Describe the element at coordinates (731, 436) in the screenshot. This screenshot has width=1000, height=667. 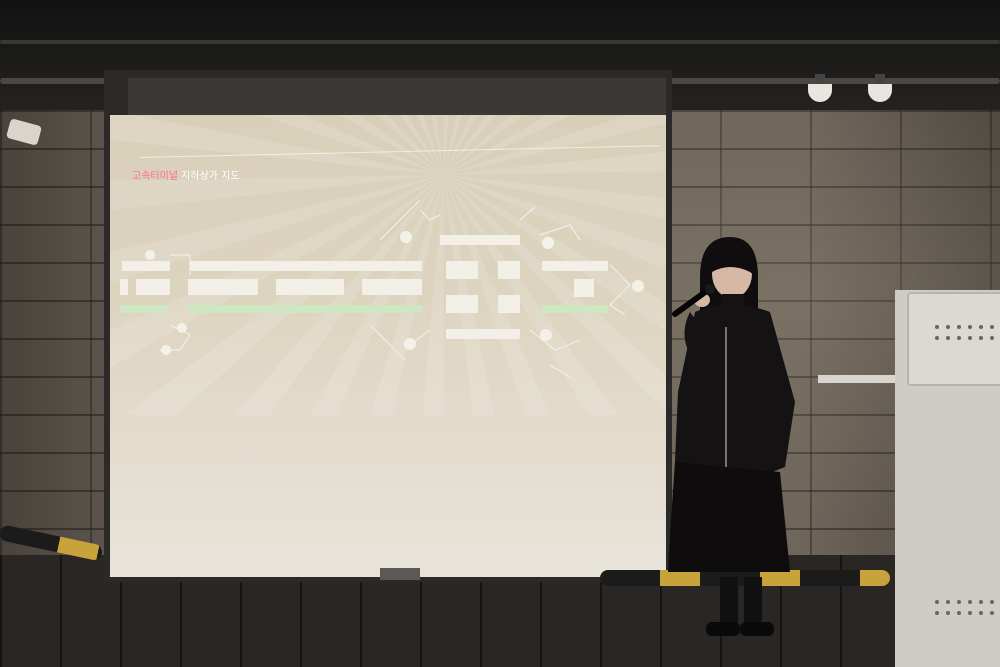
I see `presenter` at that location.